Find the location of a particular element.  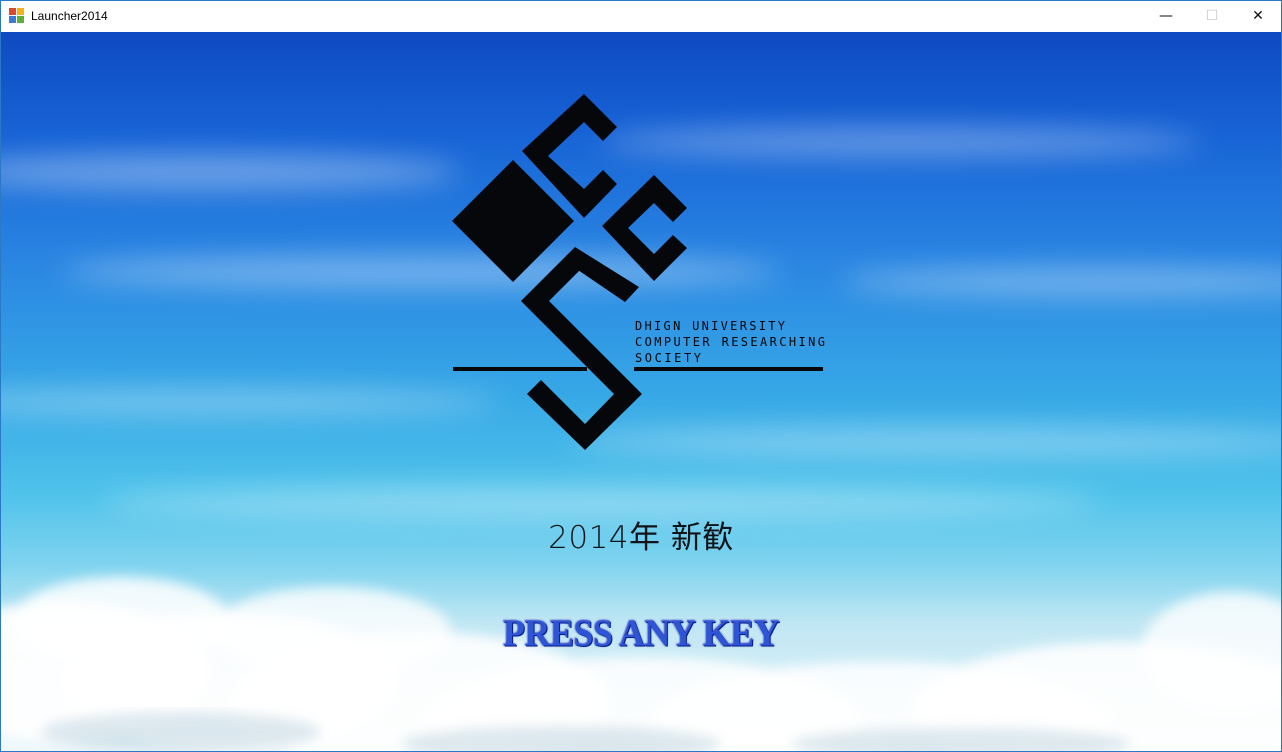

maximize-button: ☐ is located at coordinates (1212, 16).